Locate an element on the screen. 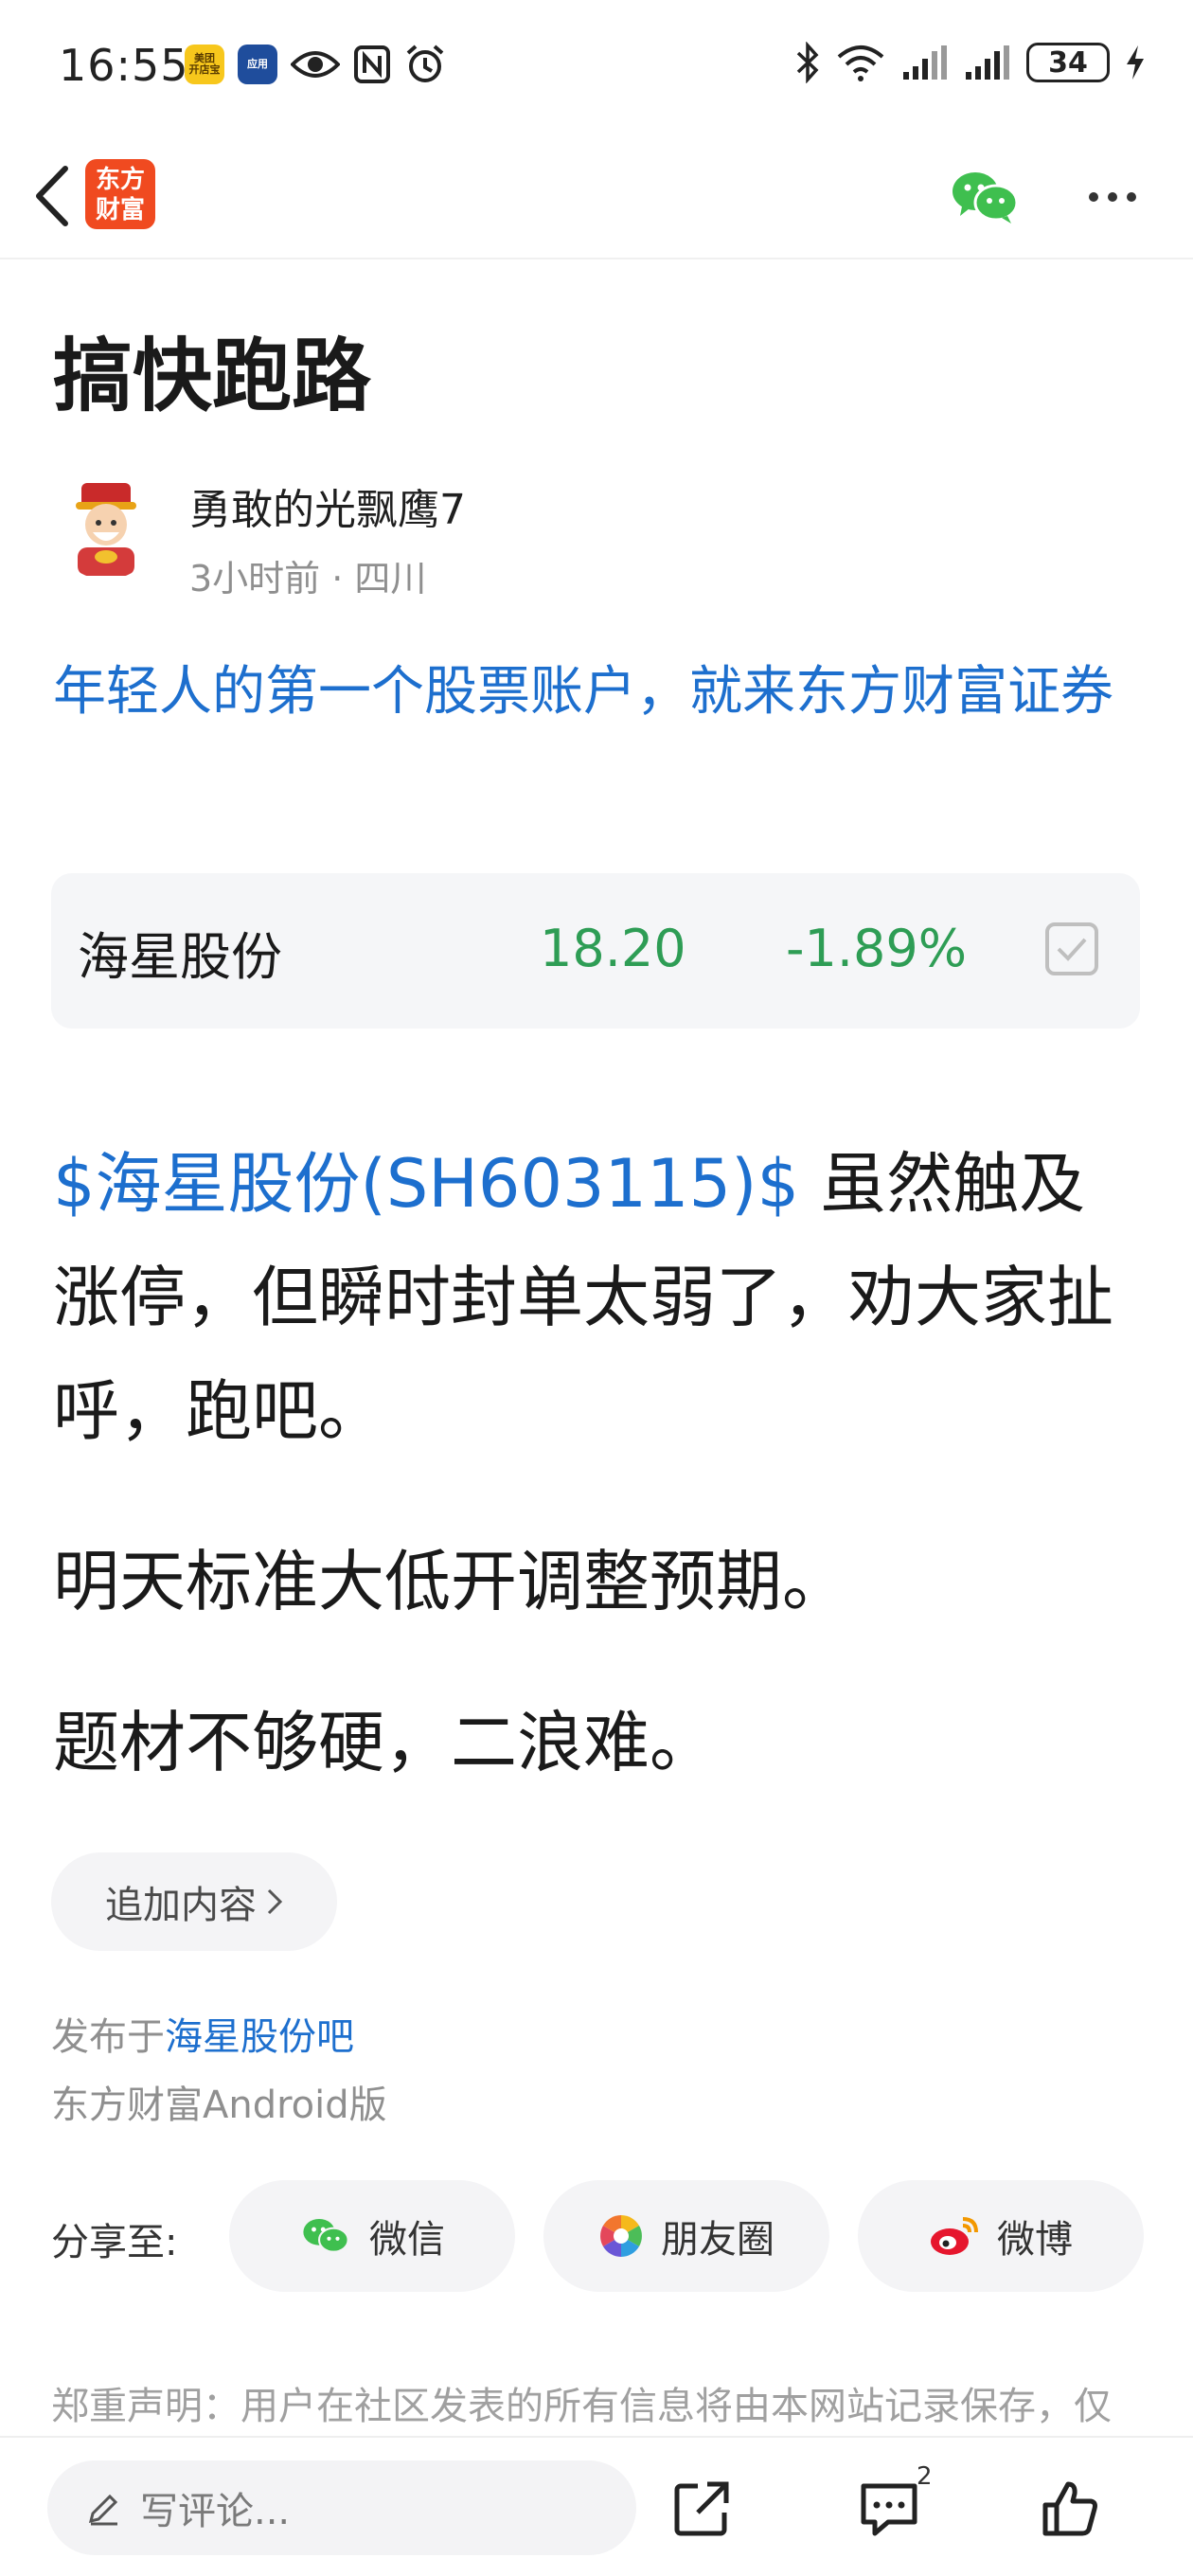  check-icon is located at coordinates (1072, 949).